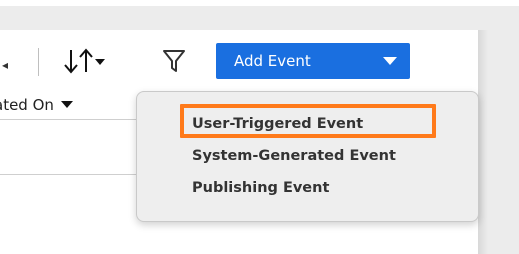 This screenshot has width=519, height=254. Describe the element at coordinates (483, 142) in the screenshot. I see `panel-shadow` at that location.